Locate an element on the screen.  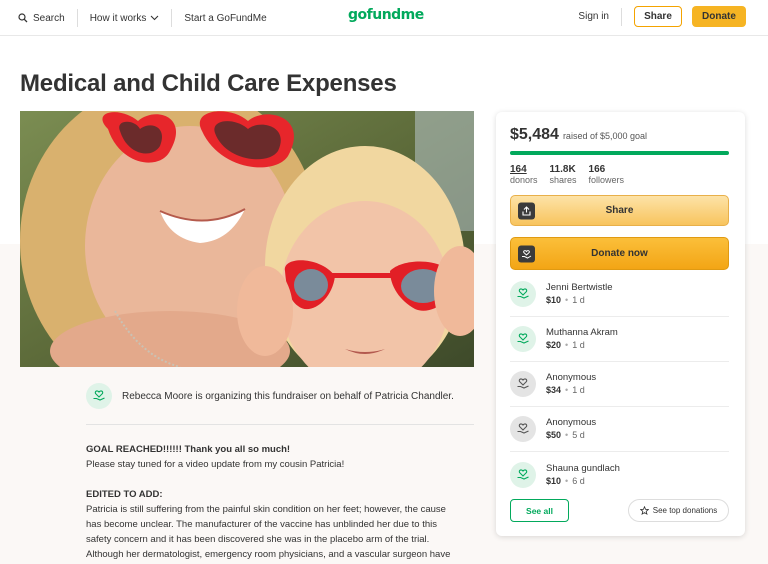
see-top-donations-button: See top donations is located at coordinates (678, 510).